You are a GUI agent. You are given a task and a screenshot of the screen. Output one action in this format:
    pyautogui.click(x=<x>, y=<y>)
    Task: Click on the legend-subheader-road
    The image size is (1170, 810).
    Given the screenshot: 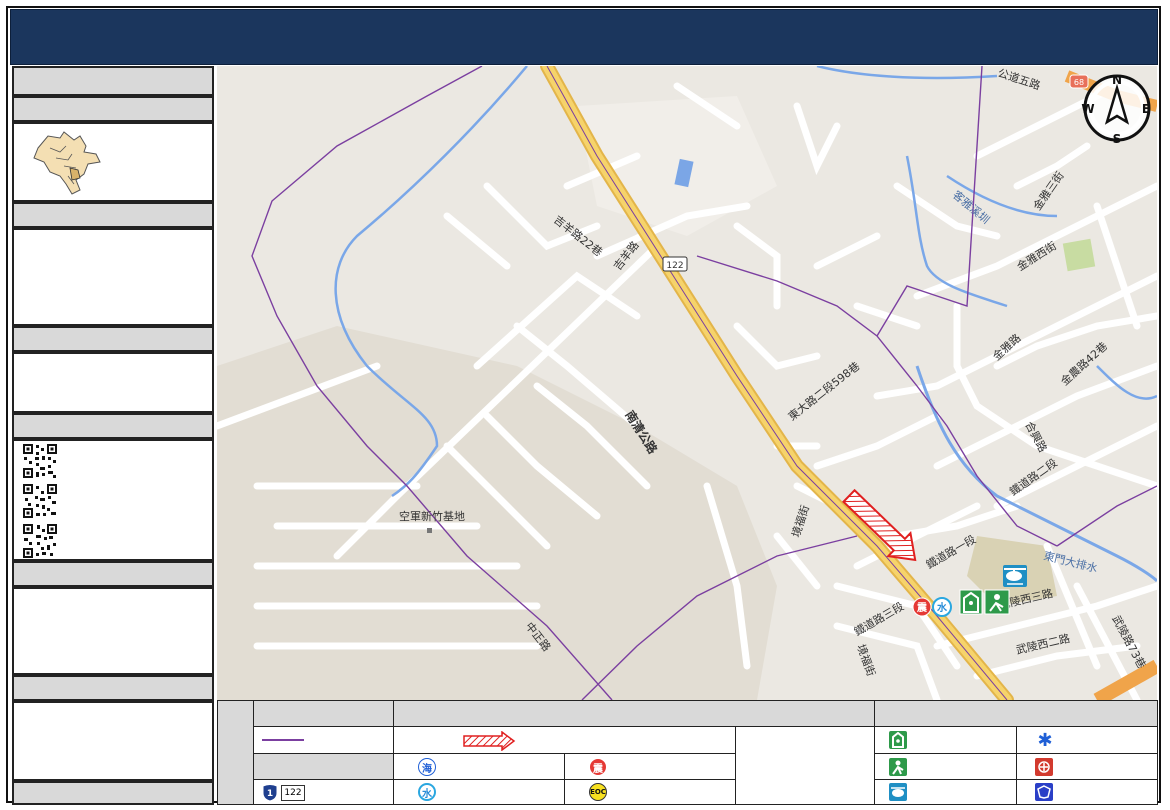 What is the action you would take?
    pyautogui.click(x=323, y=766)
    